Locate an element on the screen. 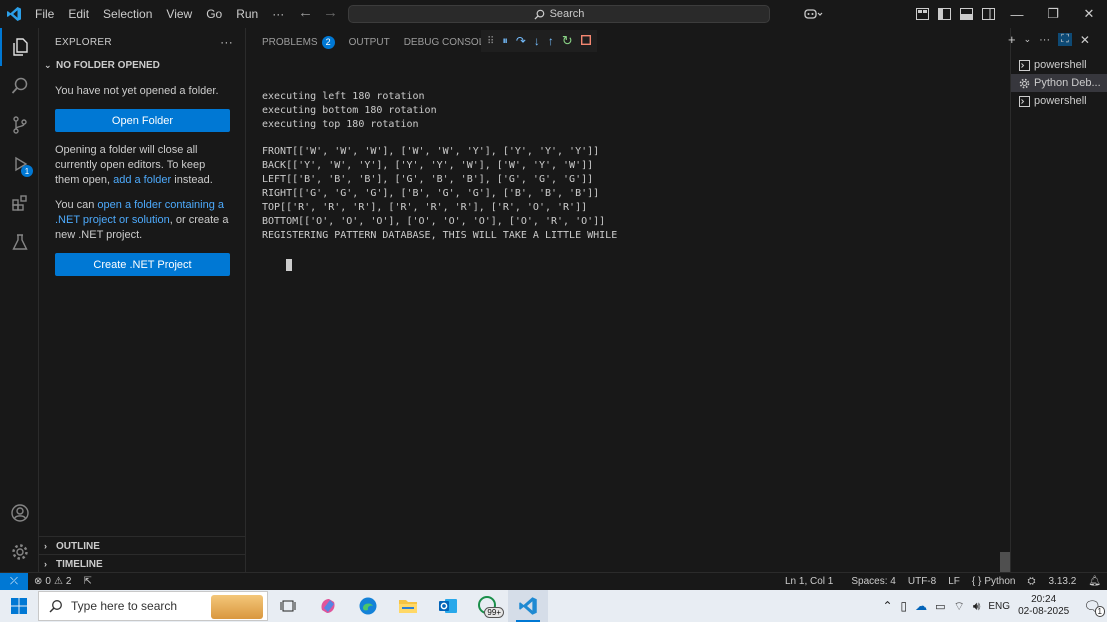 Image resolution: width=1107 pixels, height=622 pixels. back-arrow-icon: ← is located at coordinates (305, 12).